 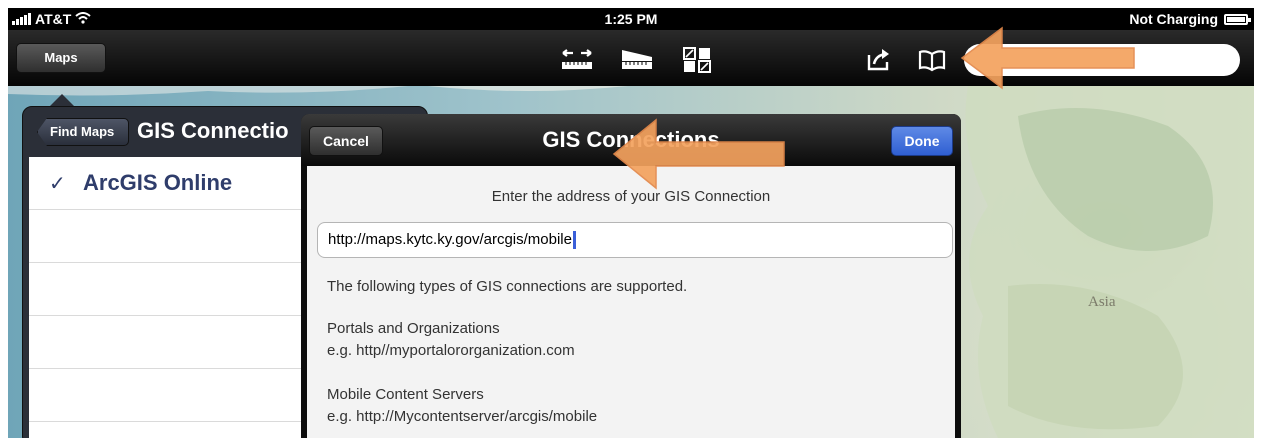 I want to click on grid-icon, so click(x=697, y=60).